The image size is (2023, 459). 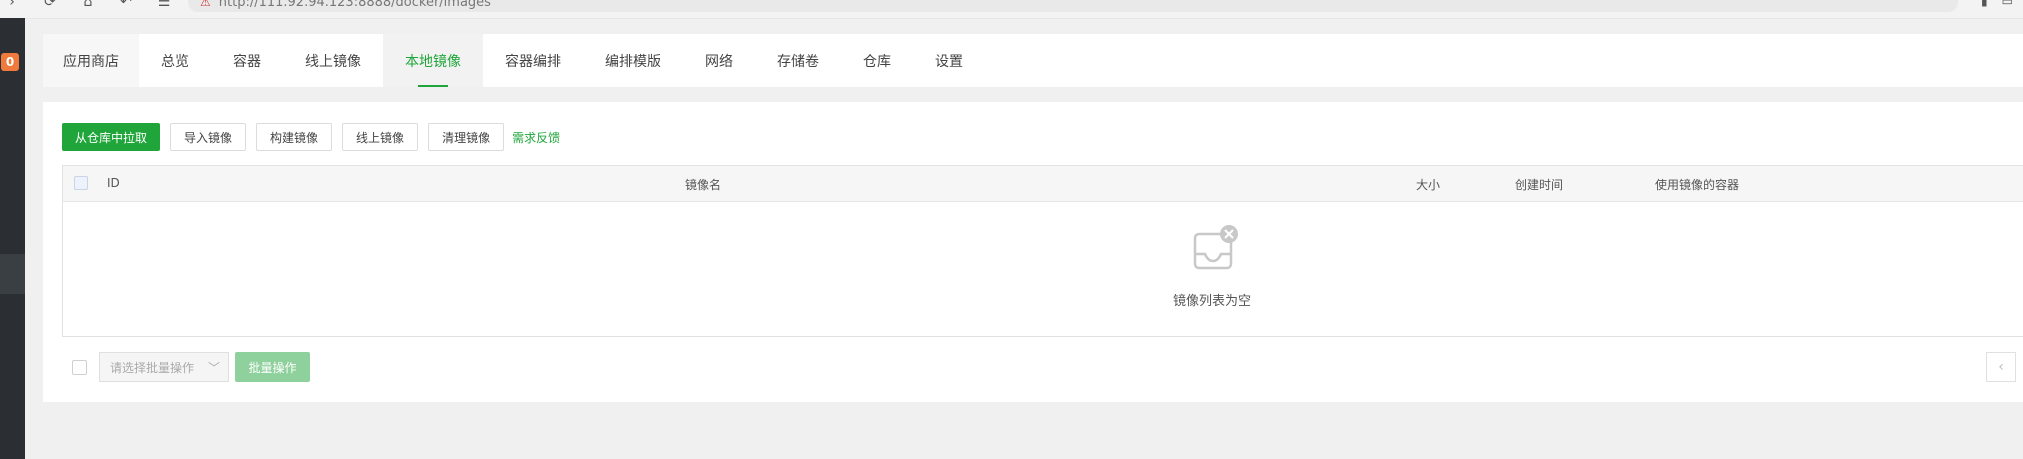 I want to click on insecure-icon: ⚠, so click(x=205, y=4).